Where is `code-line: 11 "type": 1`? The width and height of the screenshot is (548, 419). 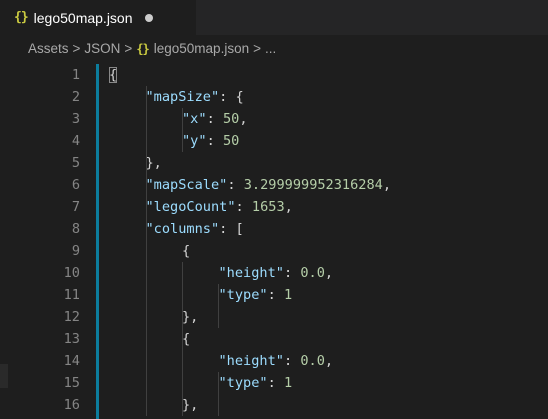 code-line: 11 "type": 1 is located at coordinates (274, 295).